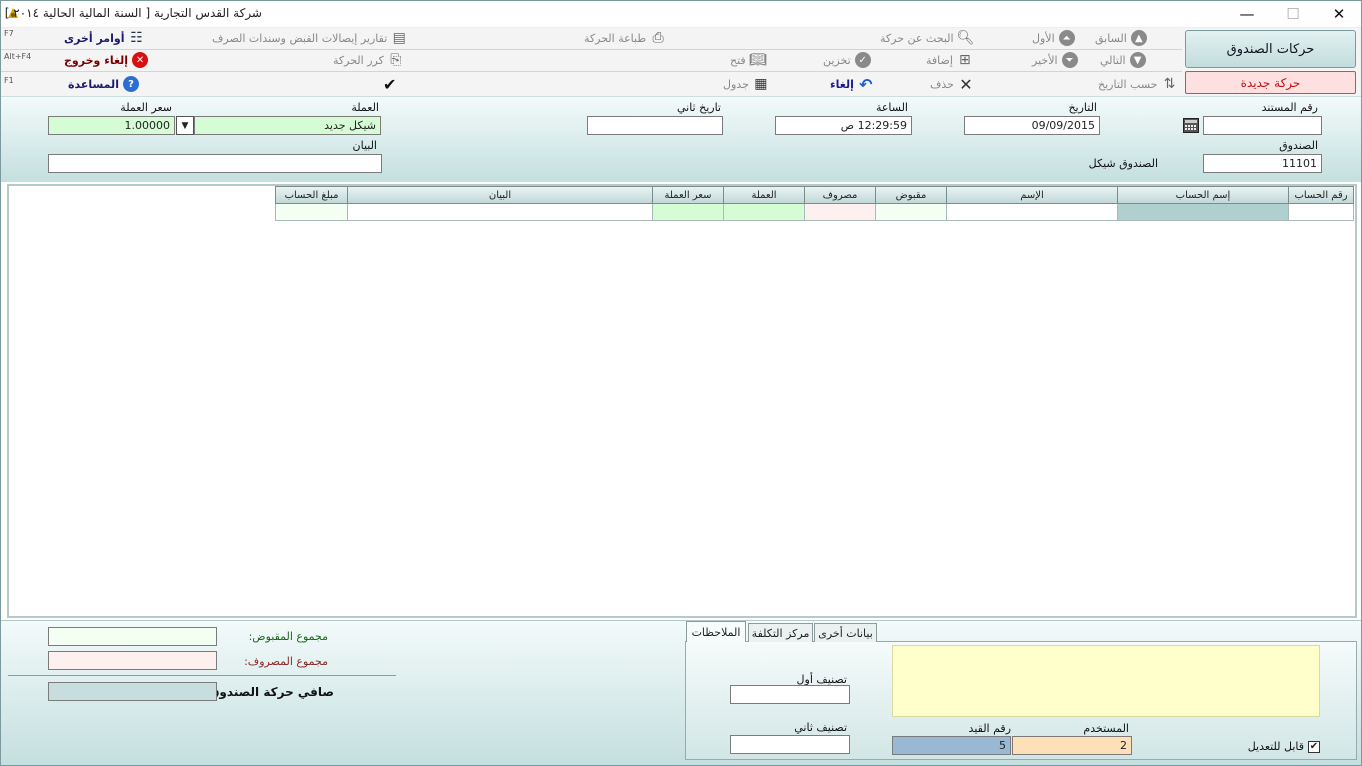 The height and width of the screenshot is (766, 1362). I want to click on chevron-down-icon: ▼, so click(185, 125).